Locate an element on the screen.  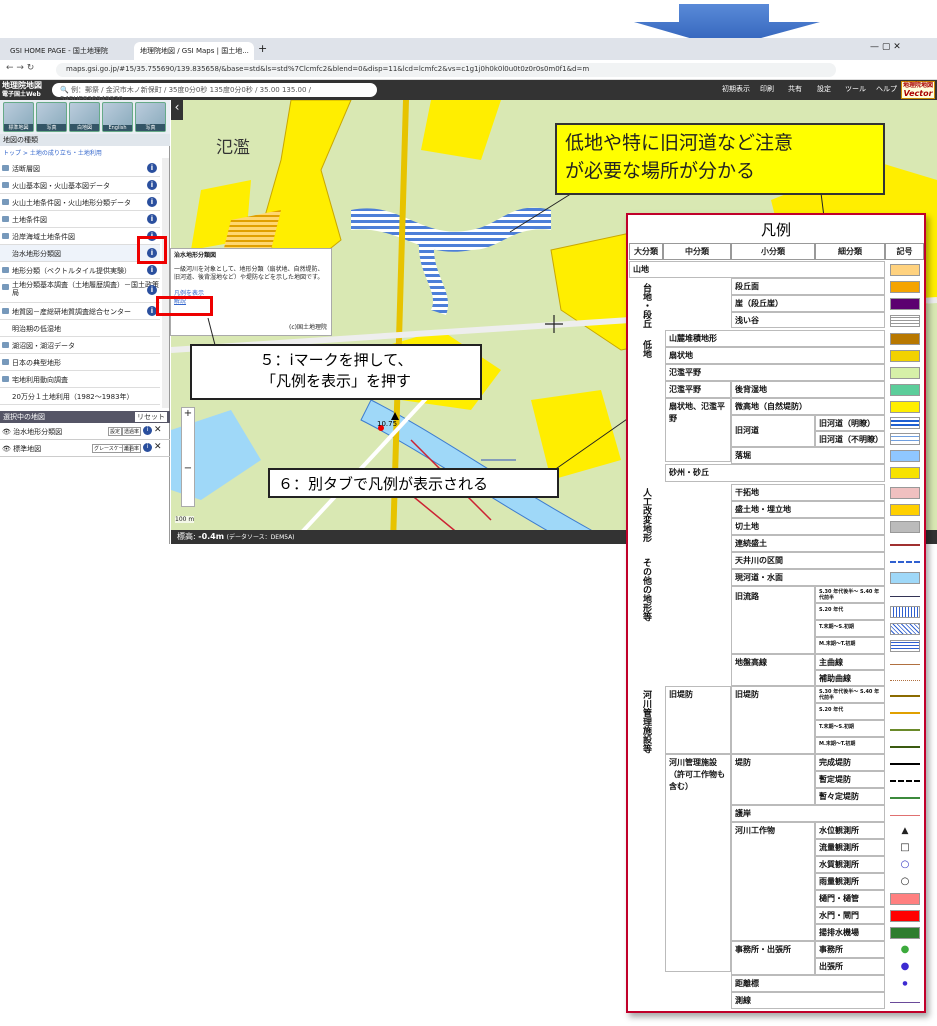
callout-text: が必要な場所が分かる is located at coordinates (660, 171).